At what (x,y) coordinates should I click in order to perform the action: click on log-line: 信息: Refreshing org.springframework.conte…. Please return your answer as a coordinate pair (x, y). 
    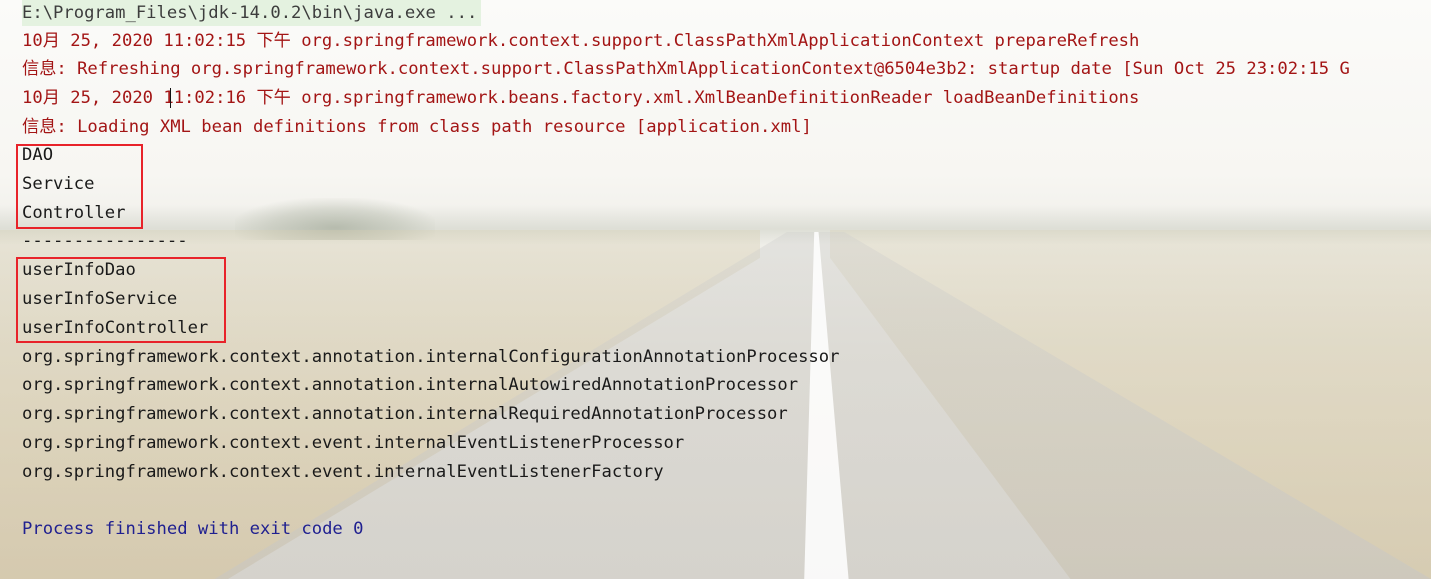
    Looking at the image, I should click on (686, 69).